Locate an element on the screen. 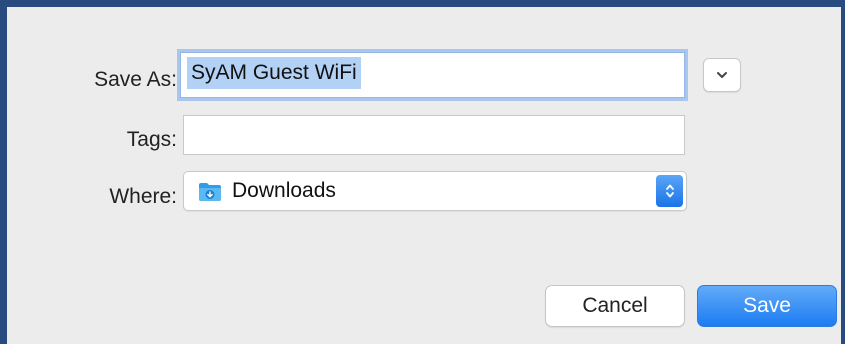  cancel-button: Cancel is located at coordinates (615, 306).